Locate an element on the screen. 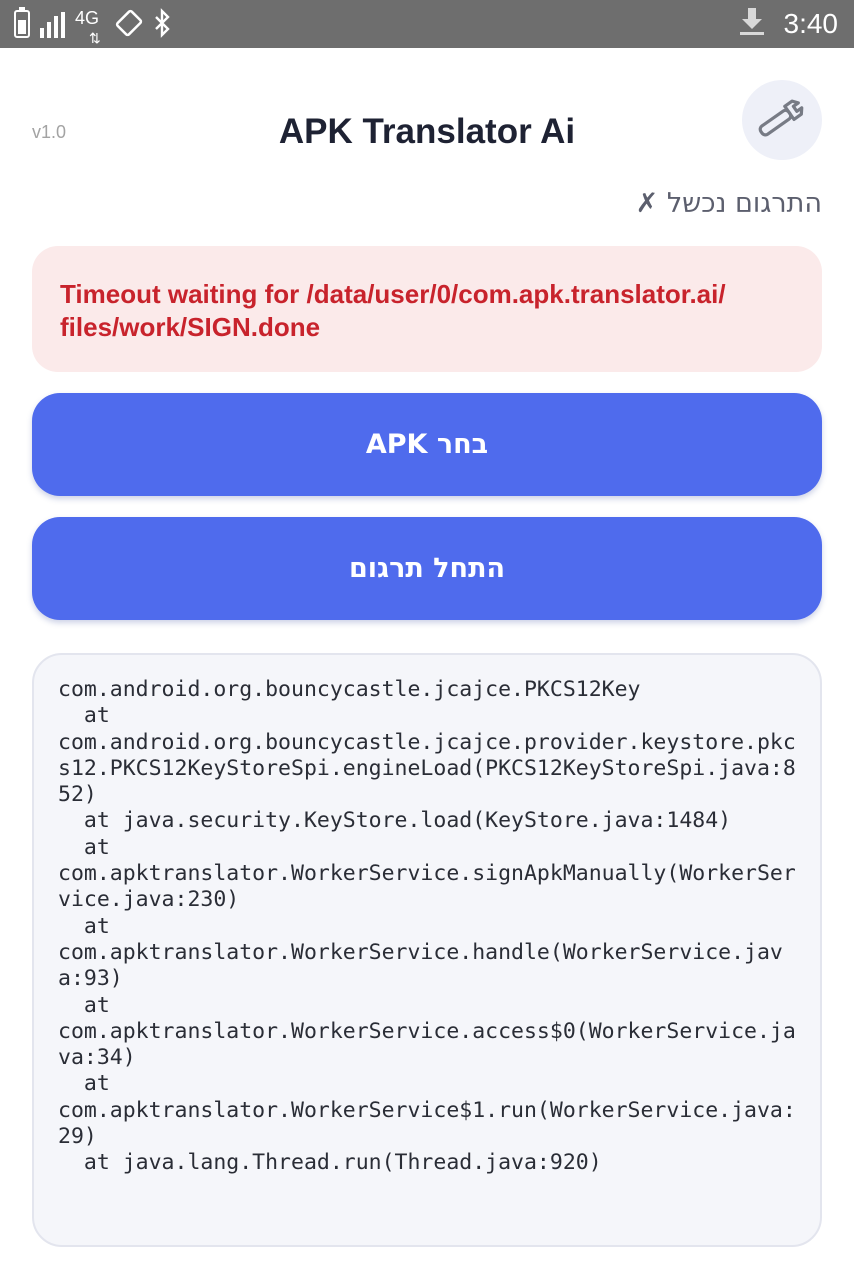 The height and width of the screenshot is (1280, 854). page-title: APK Translator Ai is located at coordinates (427, 131).